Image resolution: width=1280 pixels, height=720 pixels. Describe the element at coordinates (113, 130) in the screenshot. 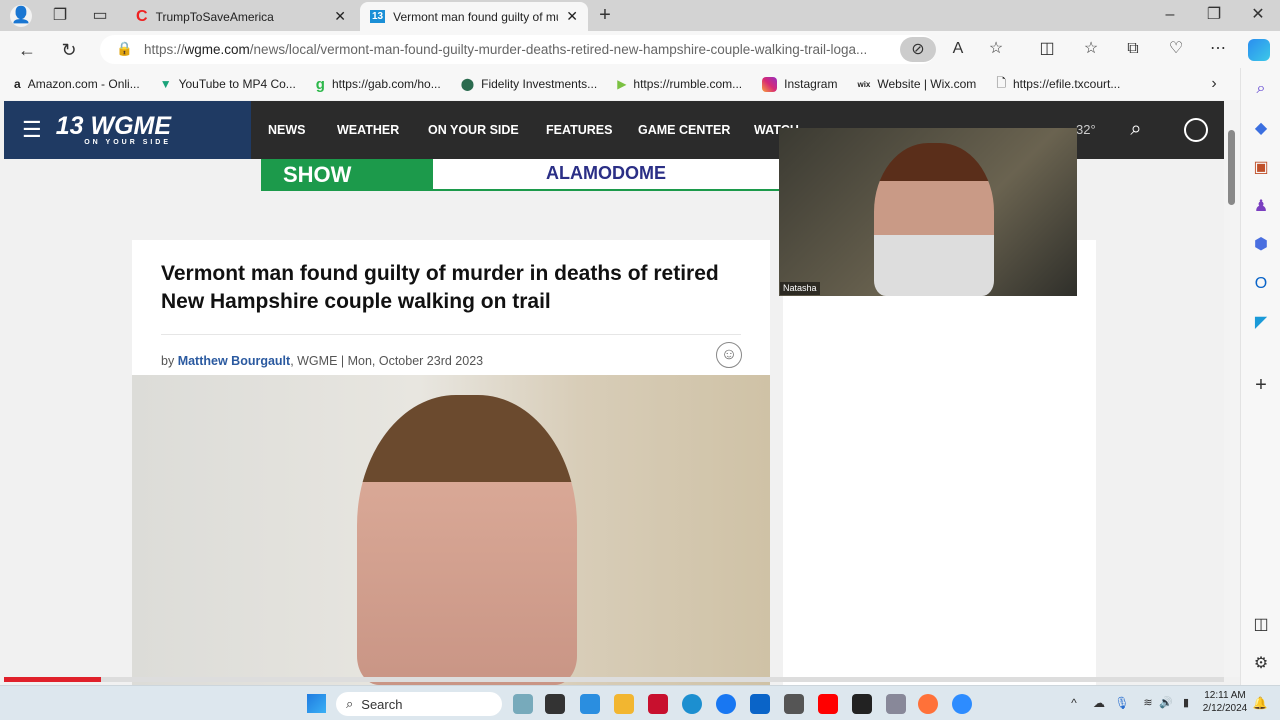

I see `wgme-logo: 13 WGME ON YOUR SIDE` at that location.